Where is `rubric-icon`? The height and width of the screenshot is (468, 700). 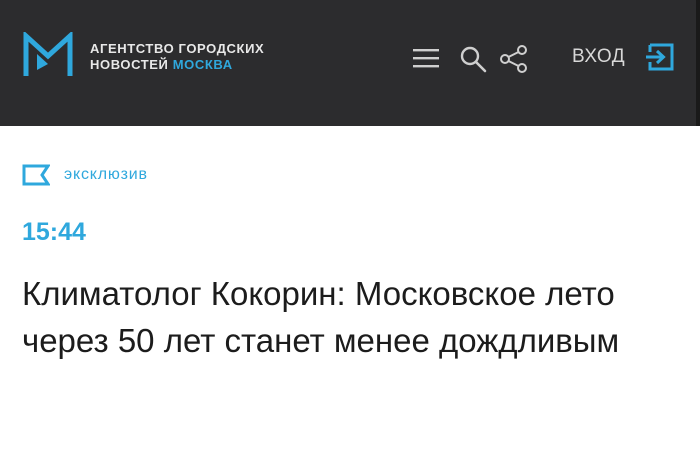 rubric-icon is located at coordinates (36, 175).